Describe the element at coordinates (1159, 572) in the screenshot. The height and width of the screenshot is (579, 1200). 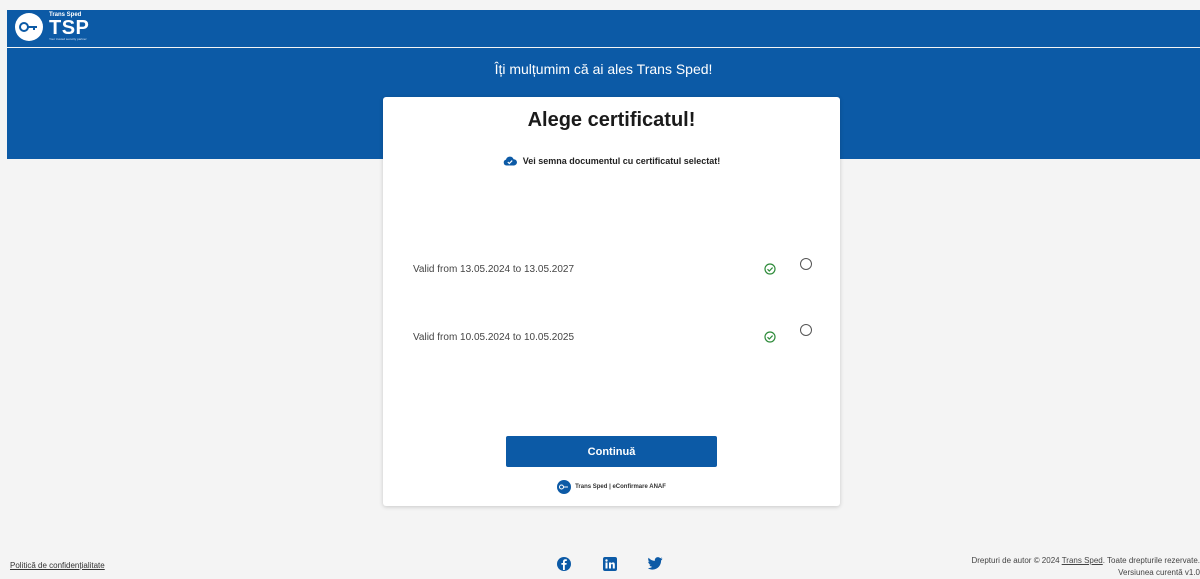
I see `version-text: Versiunea curentă v1.0` at that location.